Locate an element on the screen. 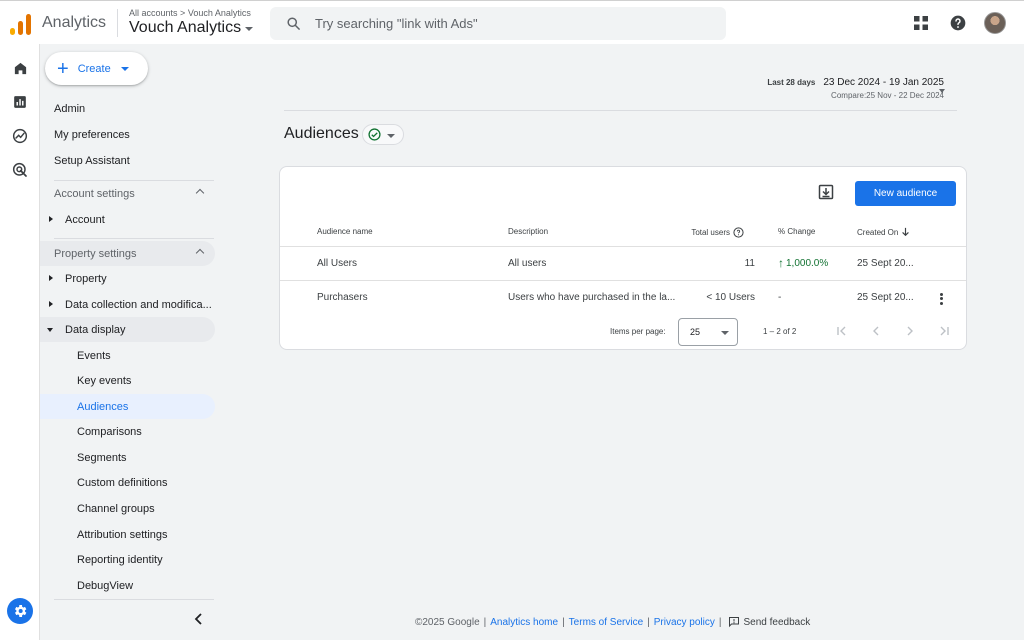 This screenshot has height=640, width=1024. nav-sub-segments: Segments is located at coordinates (127, 457).